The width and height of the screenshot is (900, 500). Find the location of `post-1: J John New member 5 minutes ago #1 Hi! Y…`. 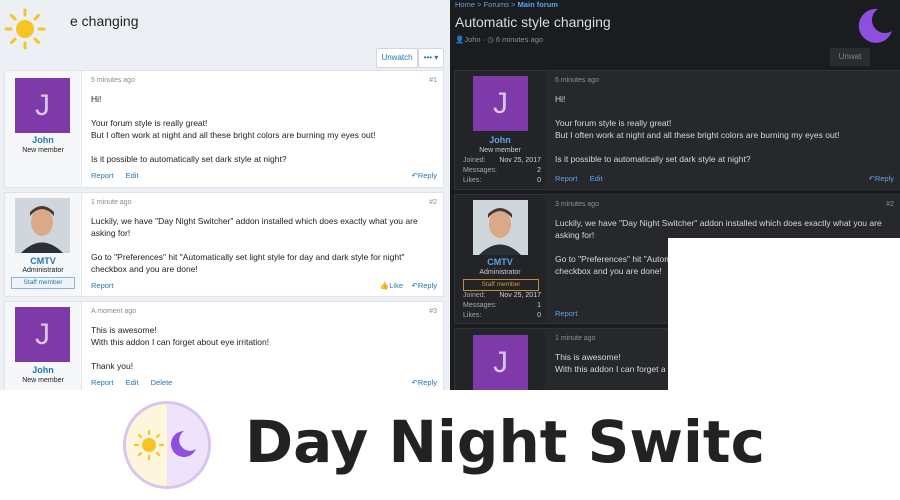

post-1: J John New member 5 minutes ago #1 Hi! Y… is located at coordinates (224, 129).